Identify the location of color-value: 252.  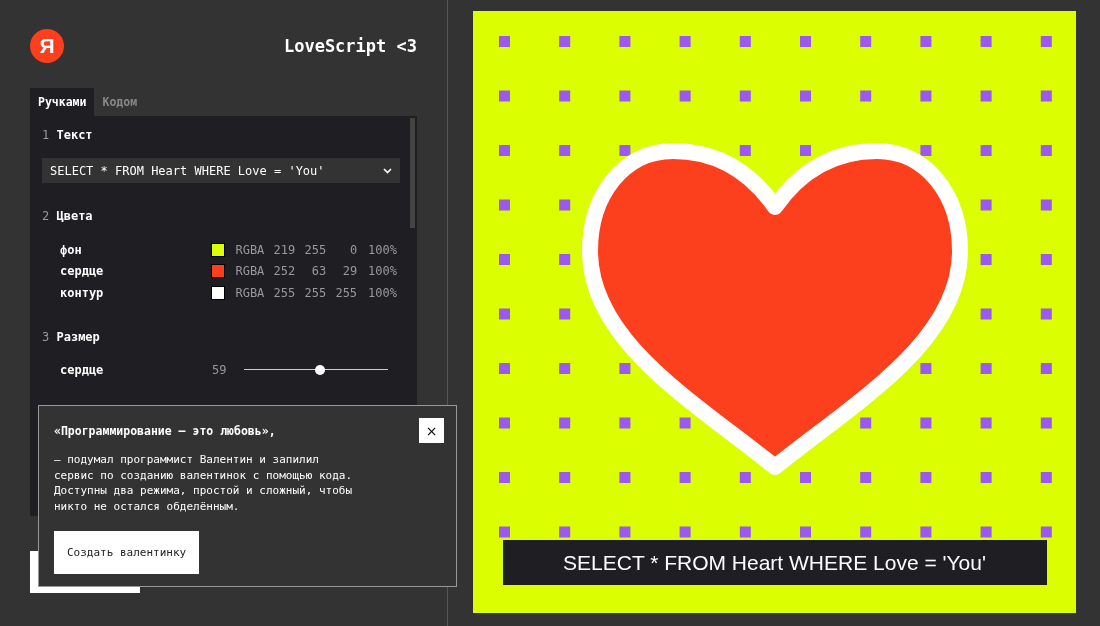
(284, 271).